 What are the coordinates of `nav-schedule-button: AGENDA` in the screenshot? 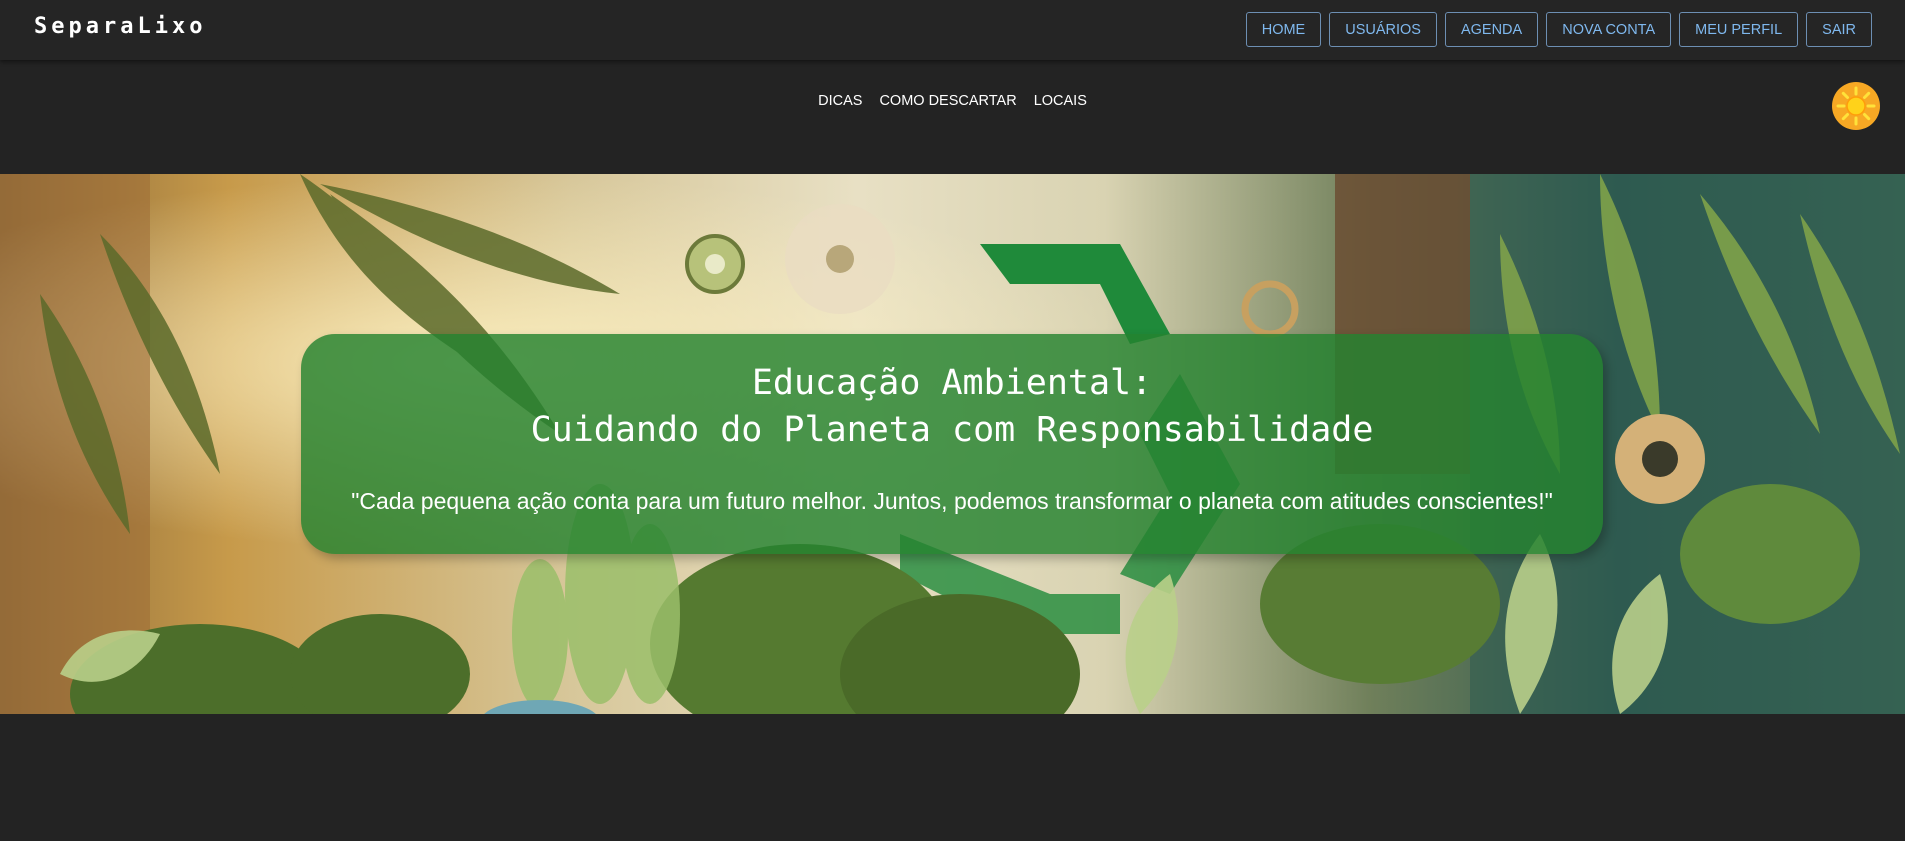 It's located at (1491, 29).